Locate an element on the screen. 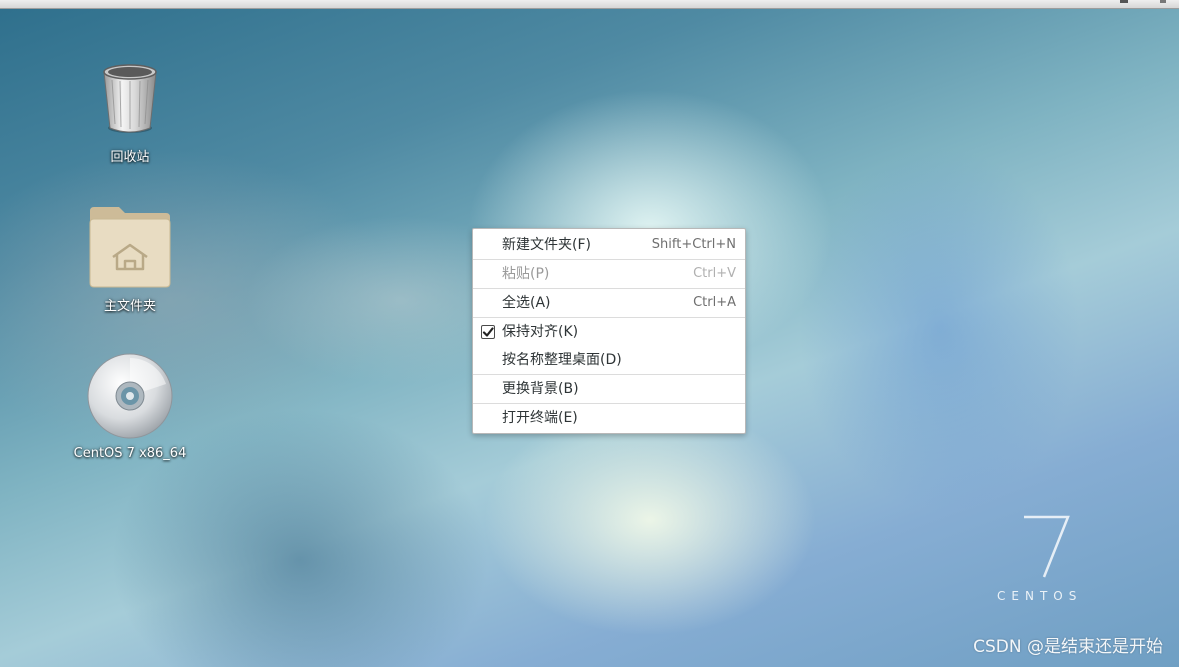 This screenshot has height=667, width=1179. menu-item-select-all: 全选(A) Ctrl+A is located at coordinates (609, 303).